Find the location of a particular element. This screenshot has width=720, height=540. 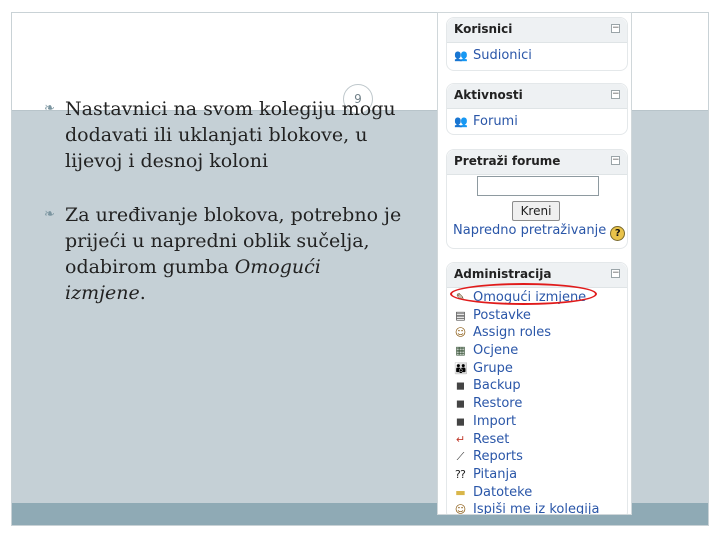

roles-icon: ☺ is located at coordinates (460, 333).